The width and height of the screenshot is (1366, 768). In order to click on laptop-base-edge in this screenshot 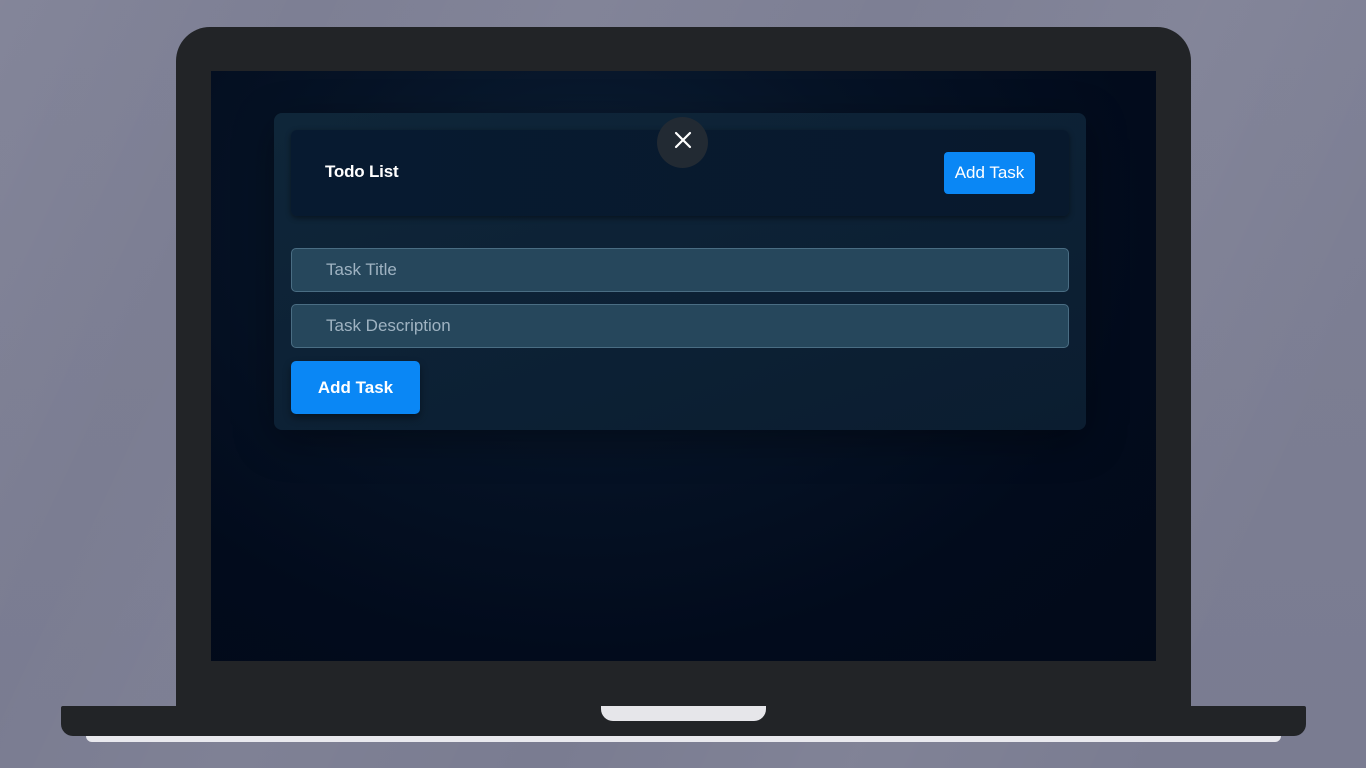, I will do `click(683, 739)`.